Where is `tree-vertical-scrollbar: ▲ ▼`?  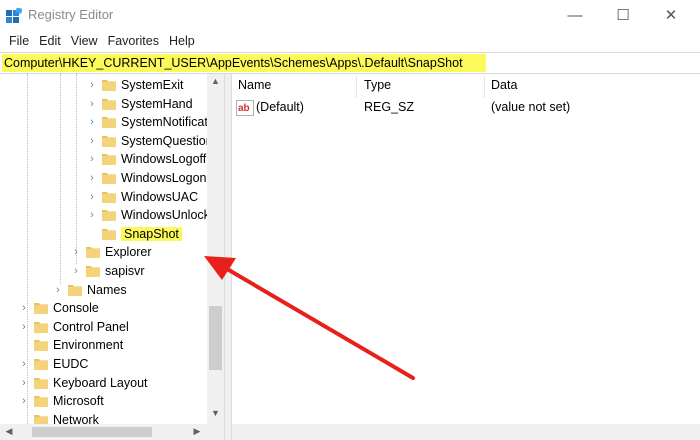 tree-vertical-scrollbar: ▲ ▼ is located at coordinates (215, 249).